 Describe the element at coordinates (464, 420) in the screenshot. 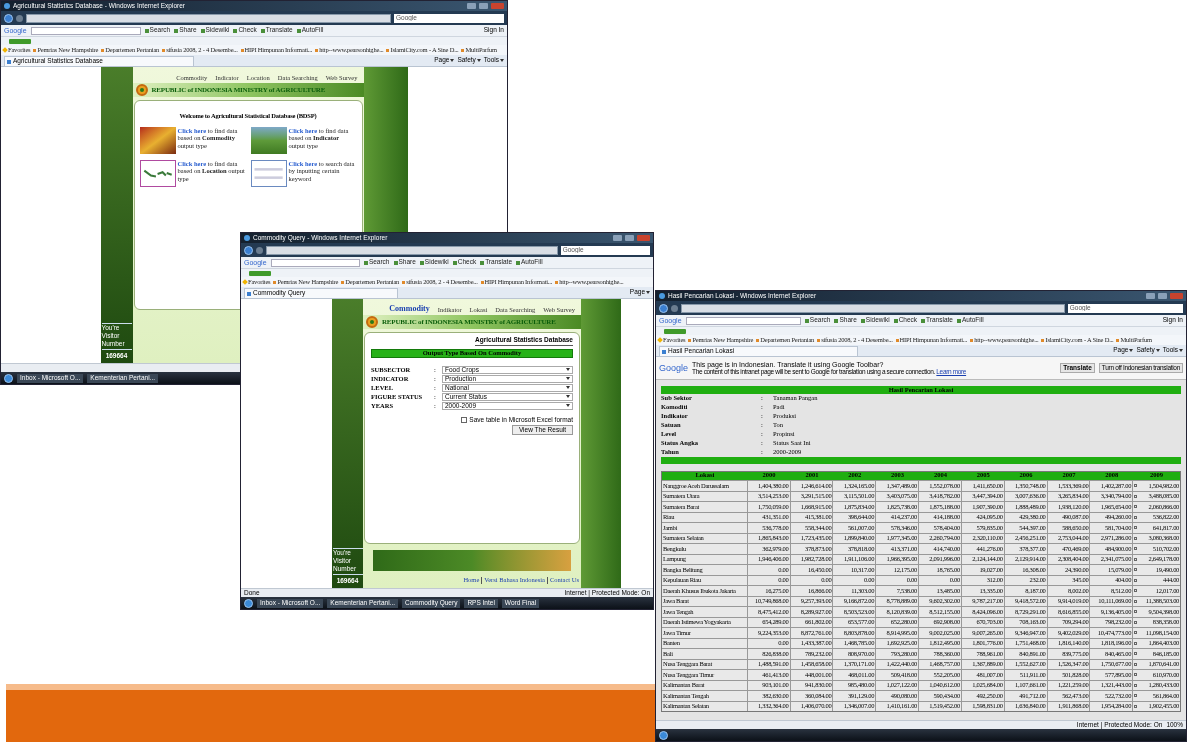

I see `excel-checkbox` at that location.